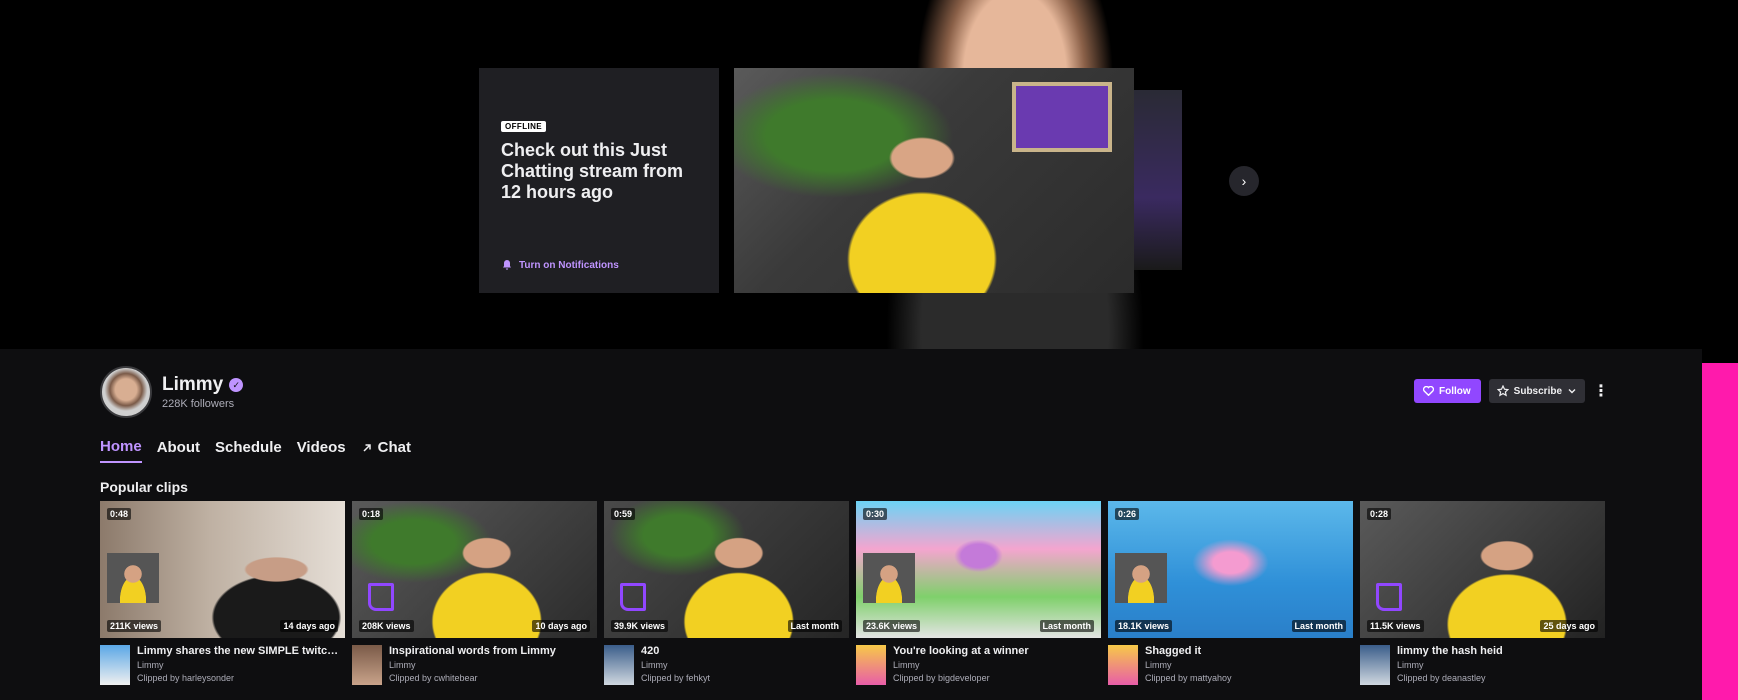 The height and width of the screenshot is (700, 1738). What do you see at coordinates (309, 626) in the screenshot?
I see `clip-age: 14 days ago` at bounding box center [309, 626].